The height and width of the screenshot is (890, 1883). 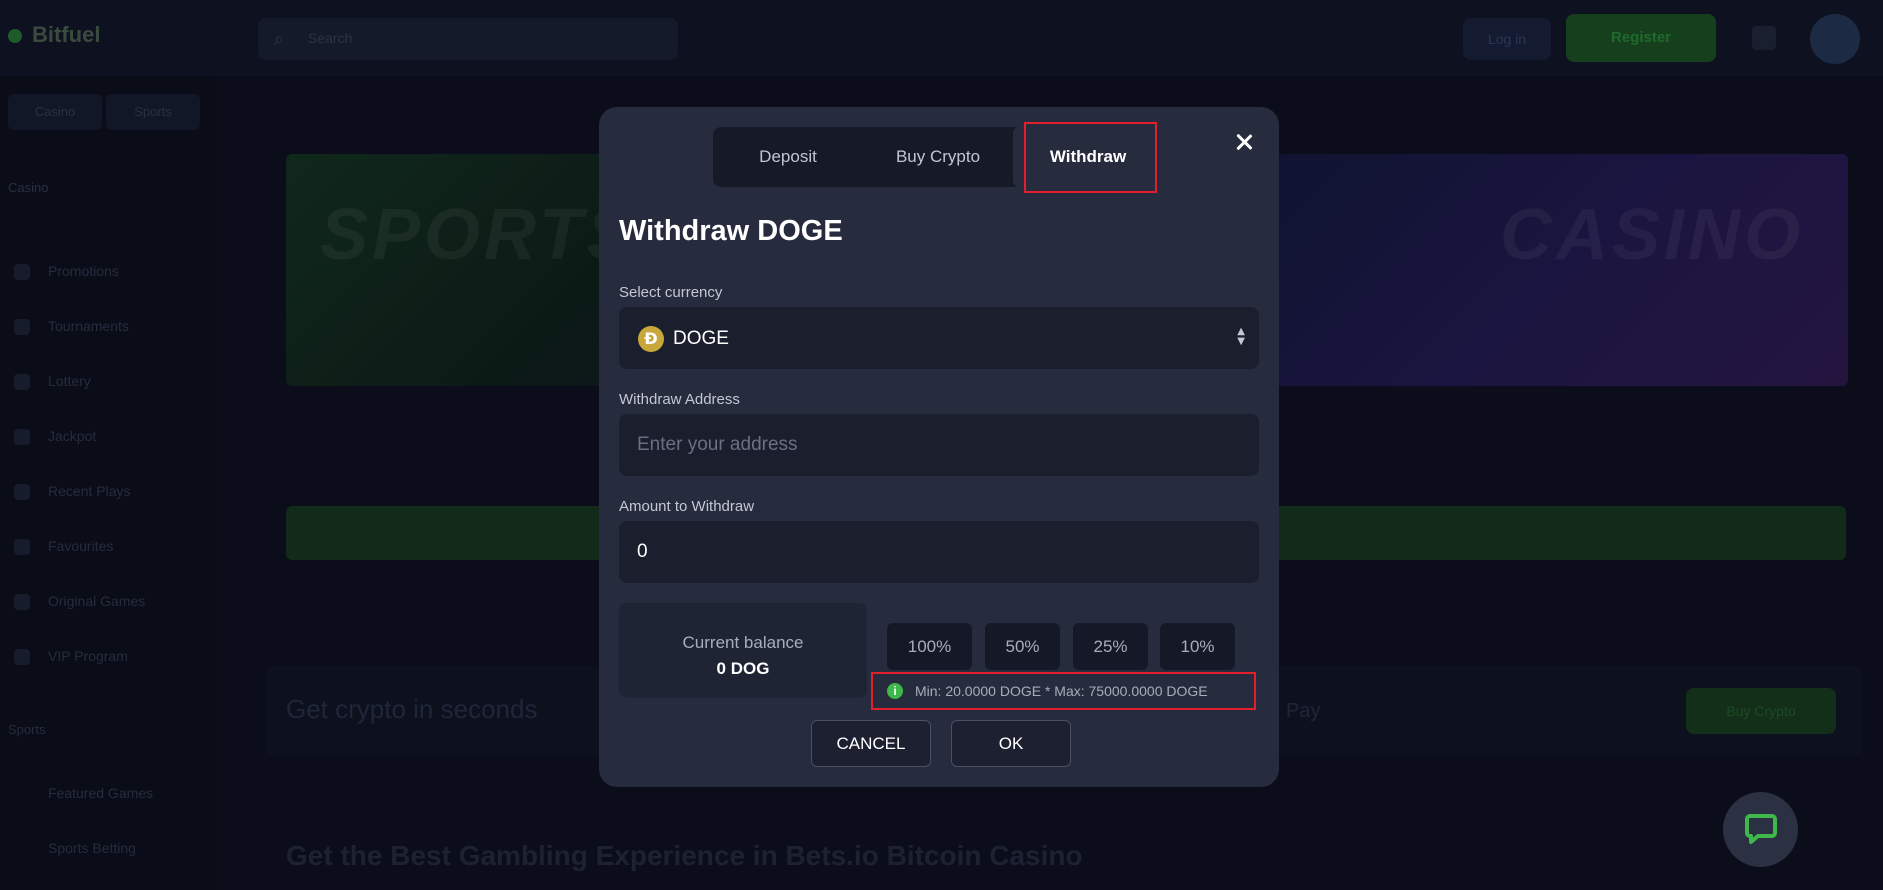 What do you see at coordinates (1244, 142) in the screenshot?
I see `close-icon` at bounding box center [1244, 142].